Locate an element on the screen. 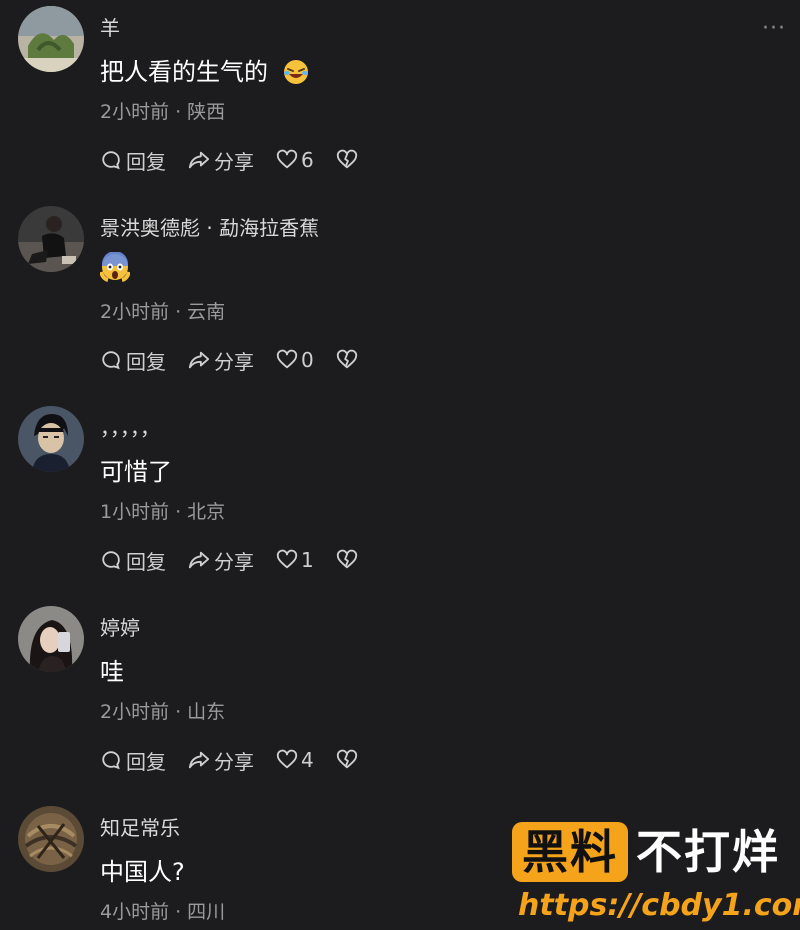 The image size is (800, 930). comment-meta: 2小时前 · 陕西 is located at coordinates (162, 110).